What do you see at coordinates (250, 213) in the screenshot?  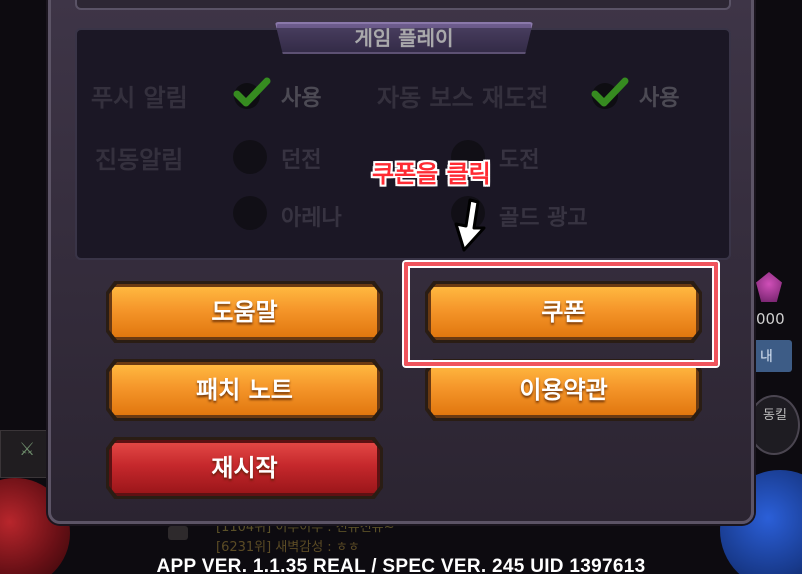 I see `arena-radio` at bounding box center [250, 213].